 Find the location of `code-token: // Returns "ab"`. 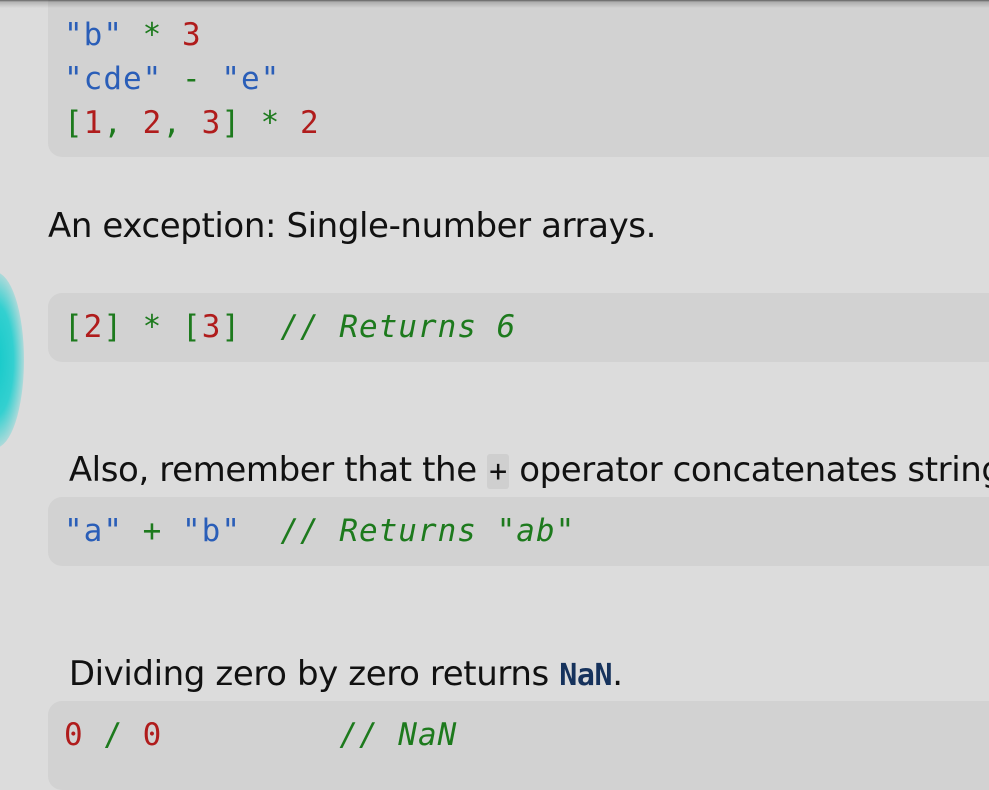

code-token: // Returns "ab" is located at coordinates (408, 531).